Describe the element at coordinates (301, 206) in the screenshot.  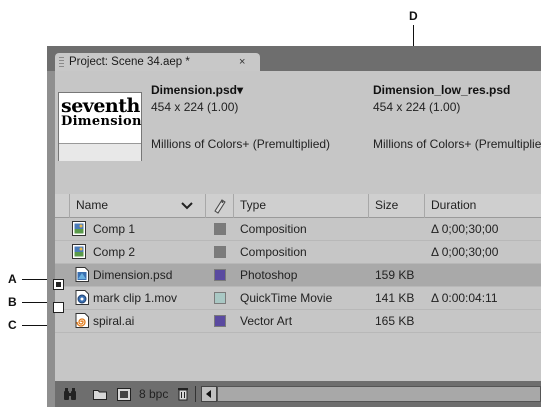
I see `header-type: Type` at that location.